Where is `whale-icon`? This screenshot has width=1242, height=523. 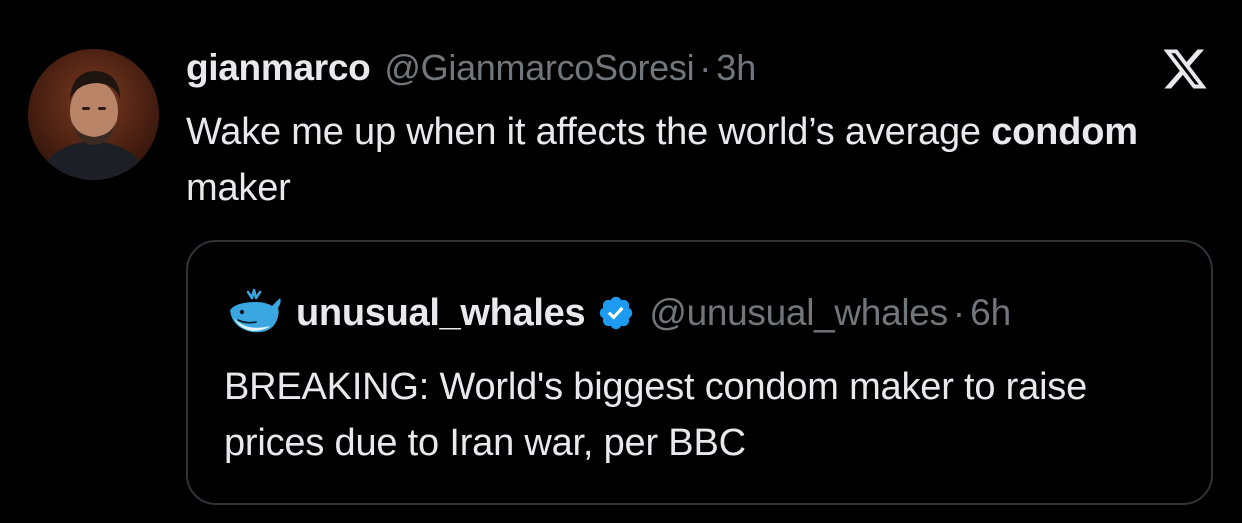
whale-icon is located at coordinates (255, 310).